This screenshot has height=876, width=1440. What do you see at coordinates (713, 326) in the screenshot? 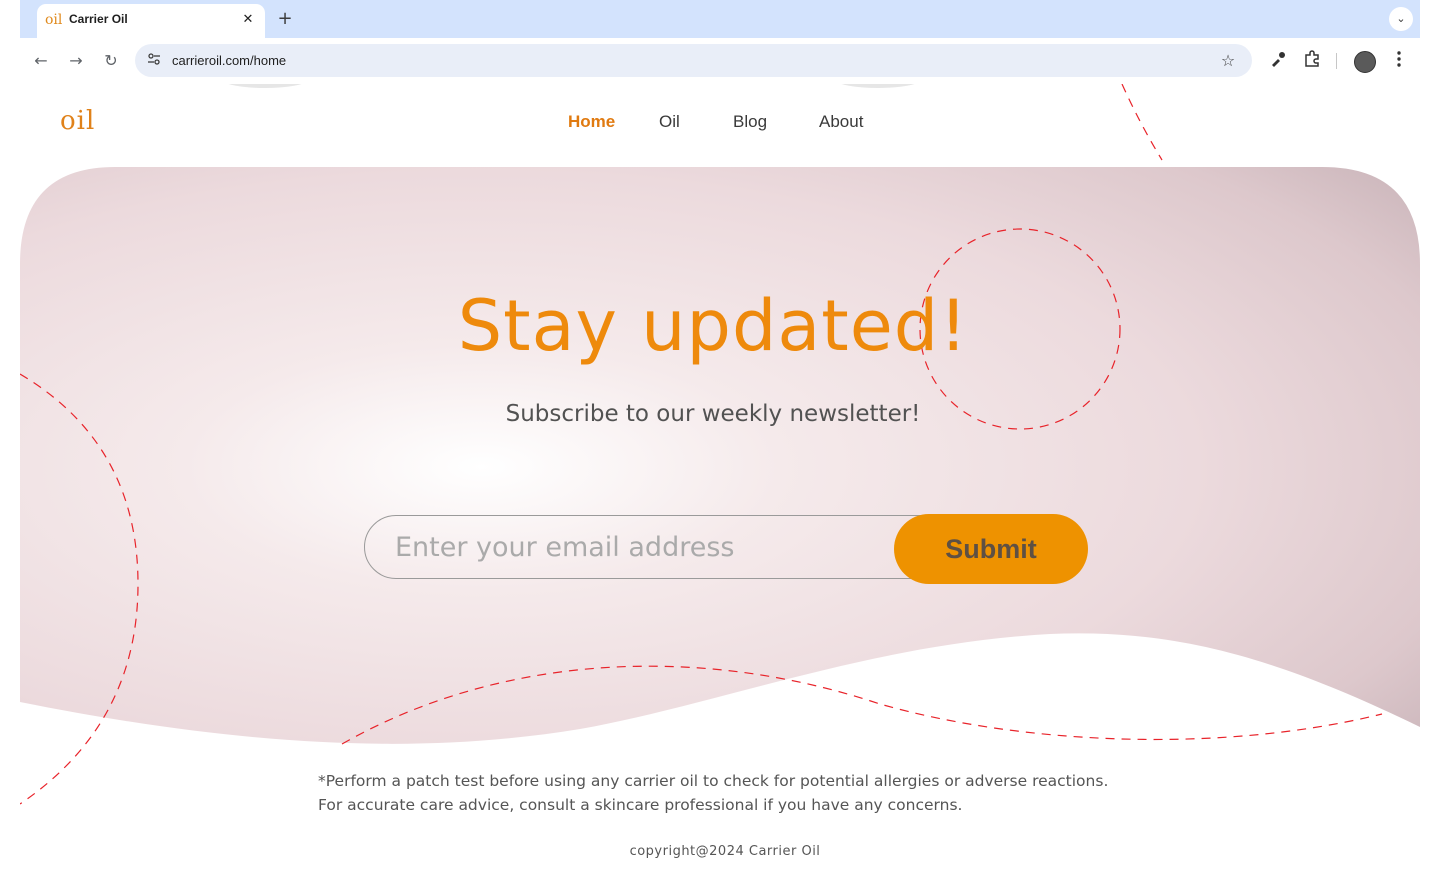
I see `hero-title: Stay updated!` at bounding box center [713, 326].